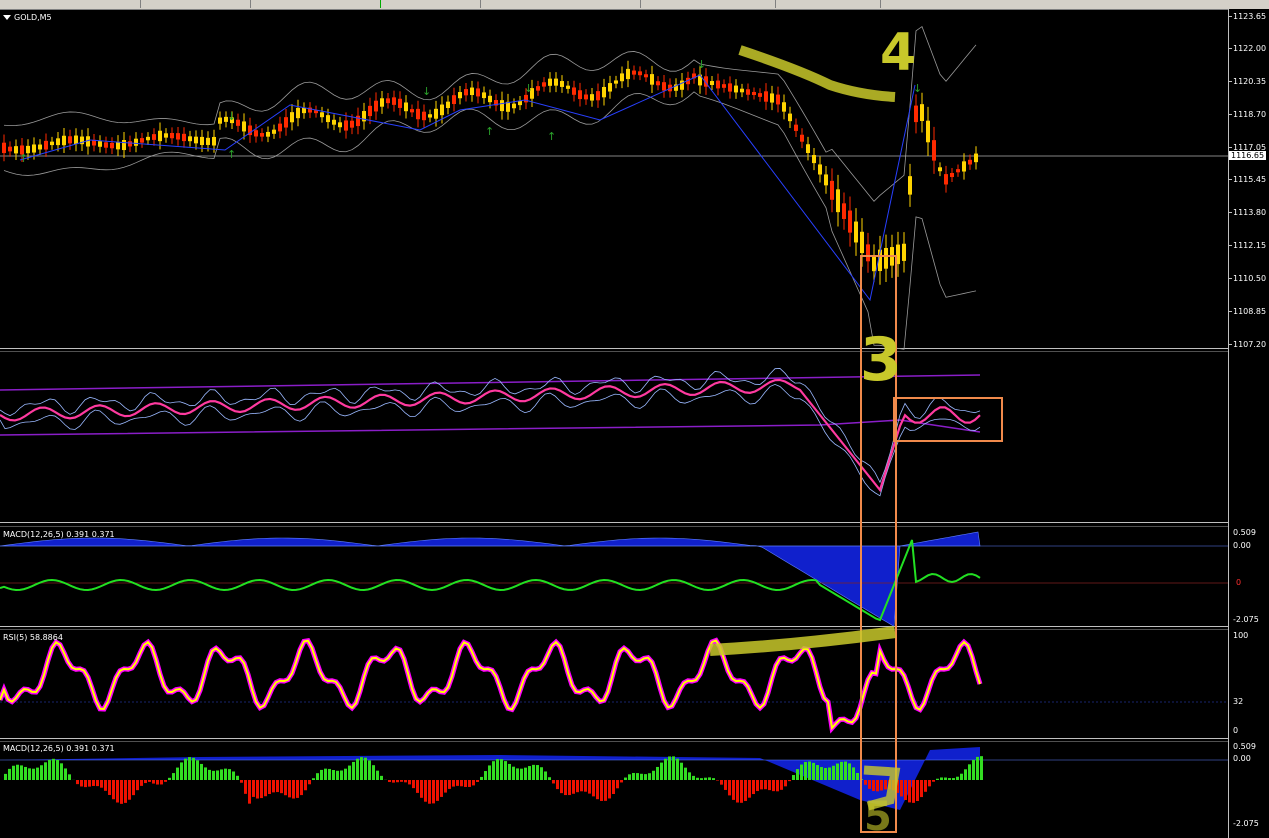 The image size is (1269, 838). What do you see at coordinates (27, 17) in the screenshot?
I see `symbol-label: GOLD,M5` at bounding box center [27, 17].